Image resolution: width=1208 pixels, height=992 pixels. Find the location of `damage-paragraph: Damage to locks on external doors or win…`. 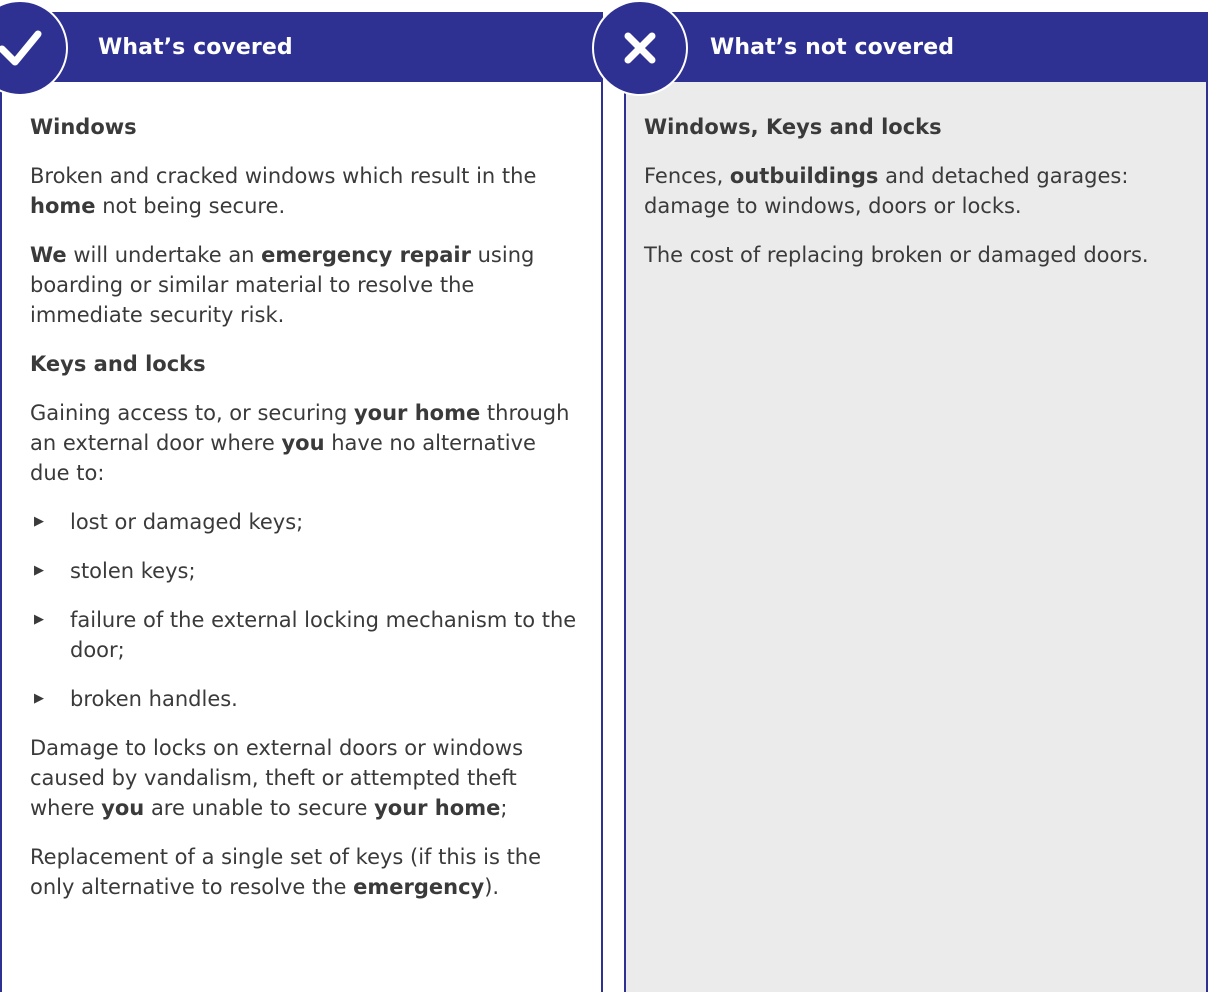

damage-paragraph: Damage to locks on external doors or win… is located at coordinates (277, 778).